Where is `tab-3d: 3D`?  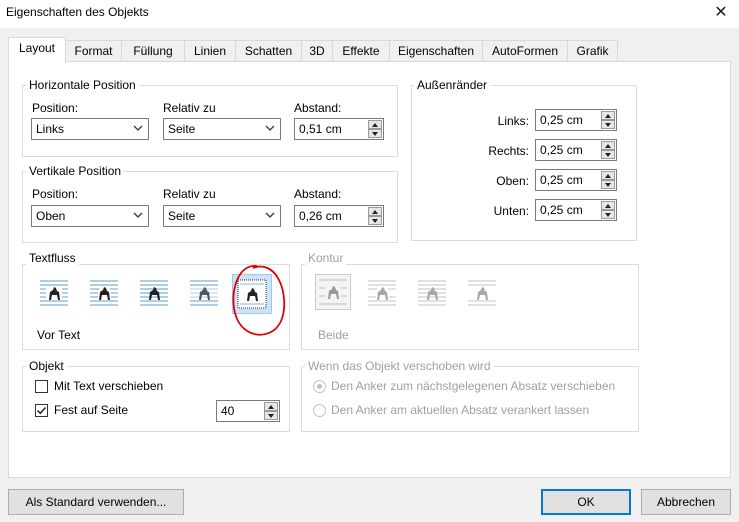
tab-3d: 3D is located at coordinates (317, 51).